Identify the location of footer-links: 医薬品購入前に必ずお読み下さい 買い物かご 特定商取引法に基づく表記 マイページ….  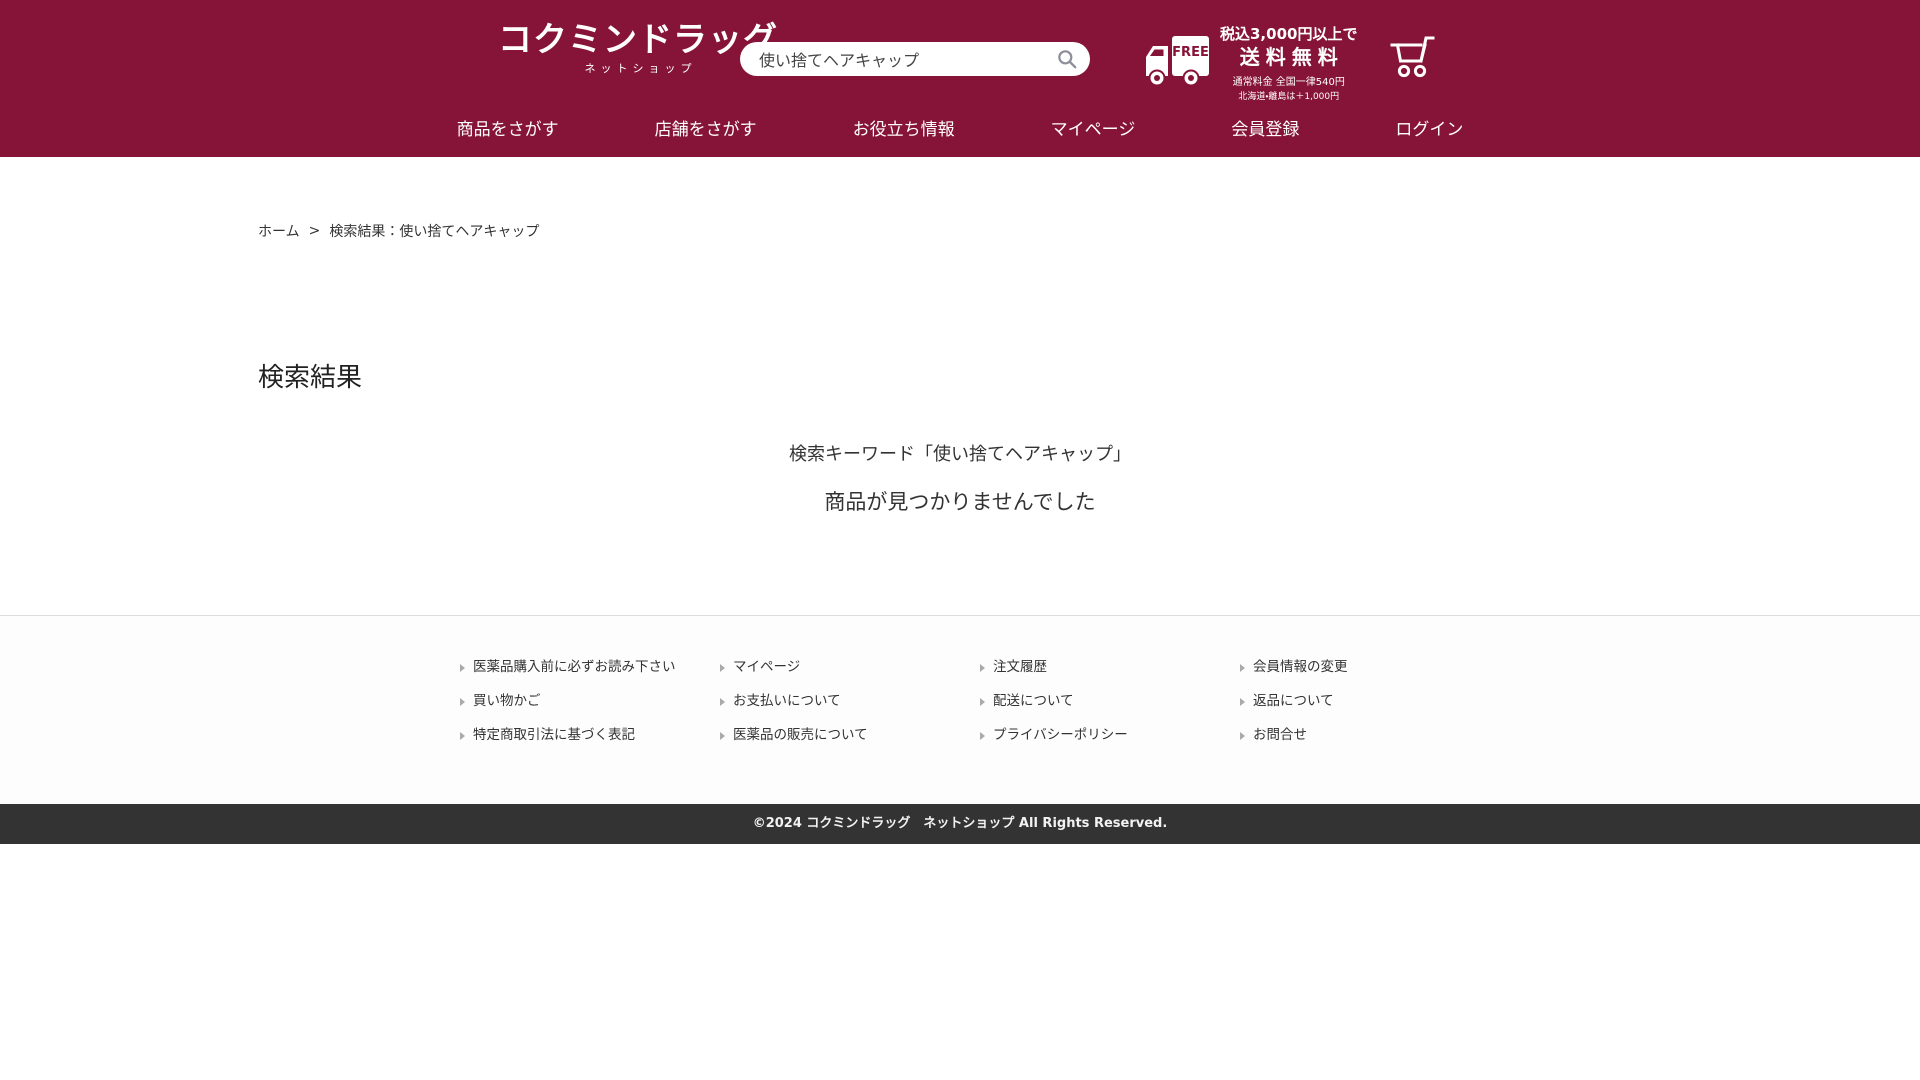
(990, 687).